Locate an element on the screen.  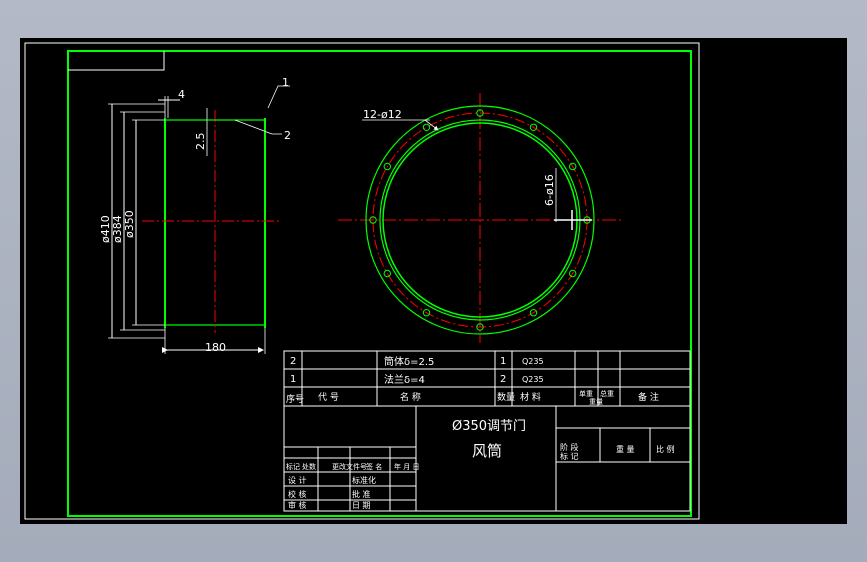
damper-label: 6-ø16 is located at coordinates (549, 190).